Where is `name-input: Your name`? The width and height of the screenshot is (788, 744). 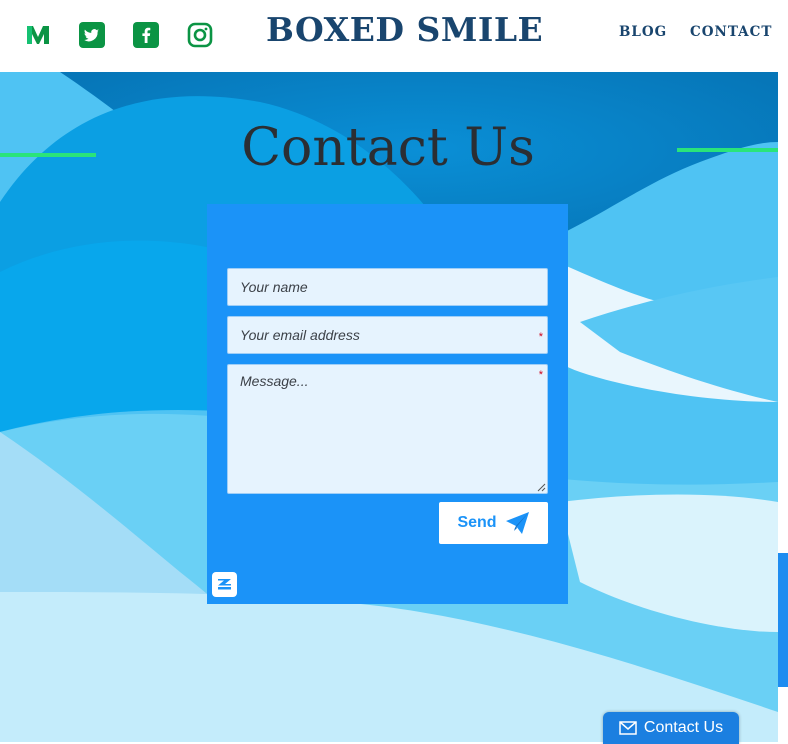
name-input: Your name is located at coordinates (387, 287).